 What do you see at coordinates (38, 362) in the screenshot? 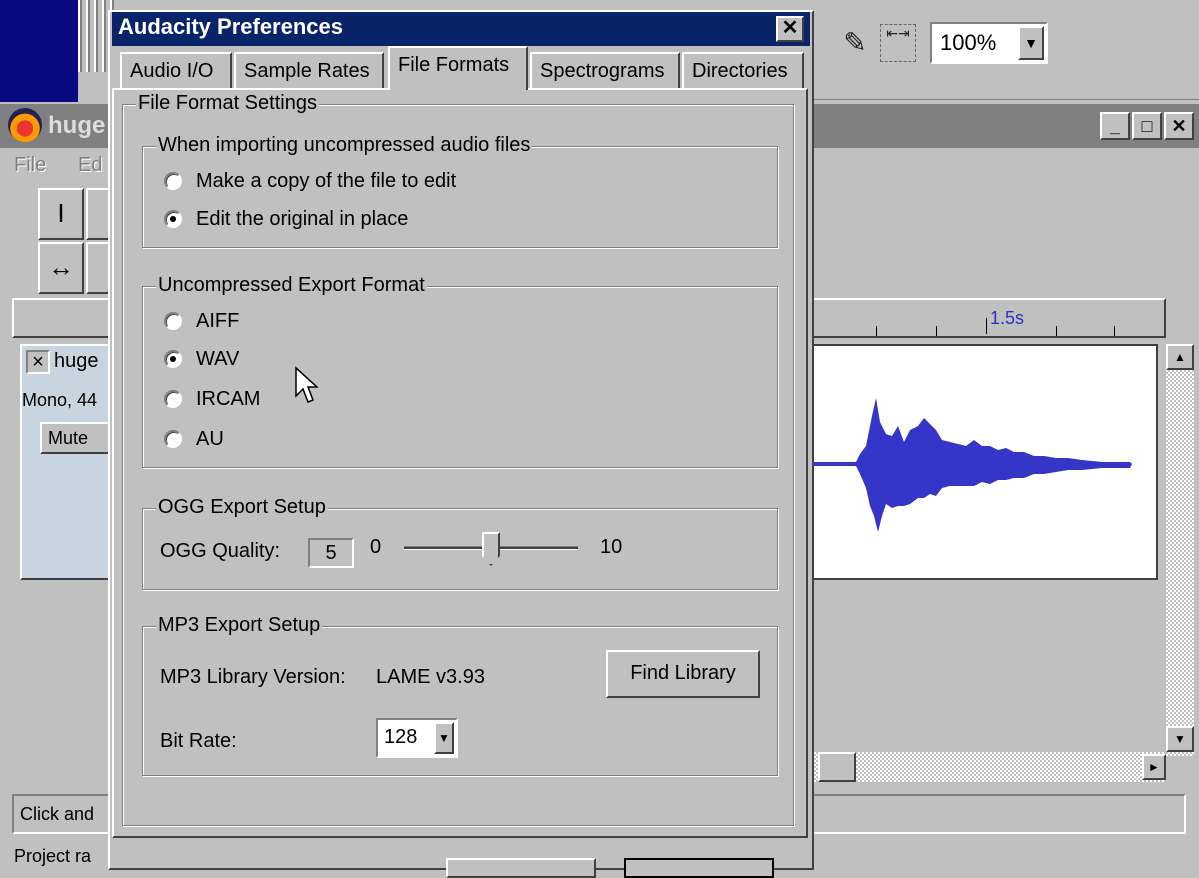
I see `track-close-icon: ×` at bounding box center [38, 362].